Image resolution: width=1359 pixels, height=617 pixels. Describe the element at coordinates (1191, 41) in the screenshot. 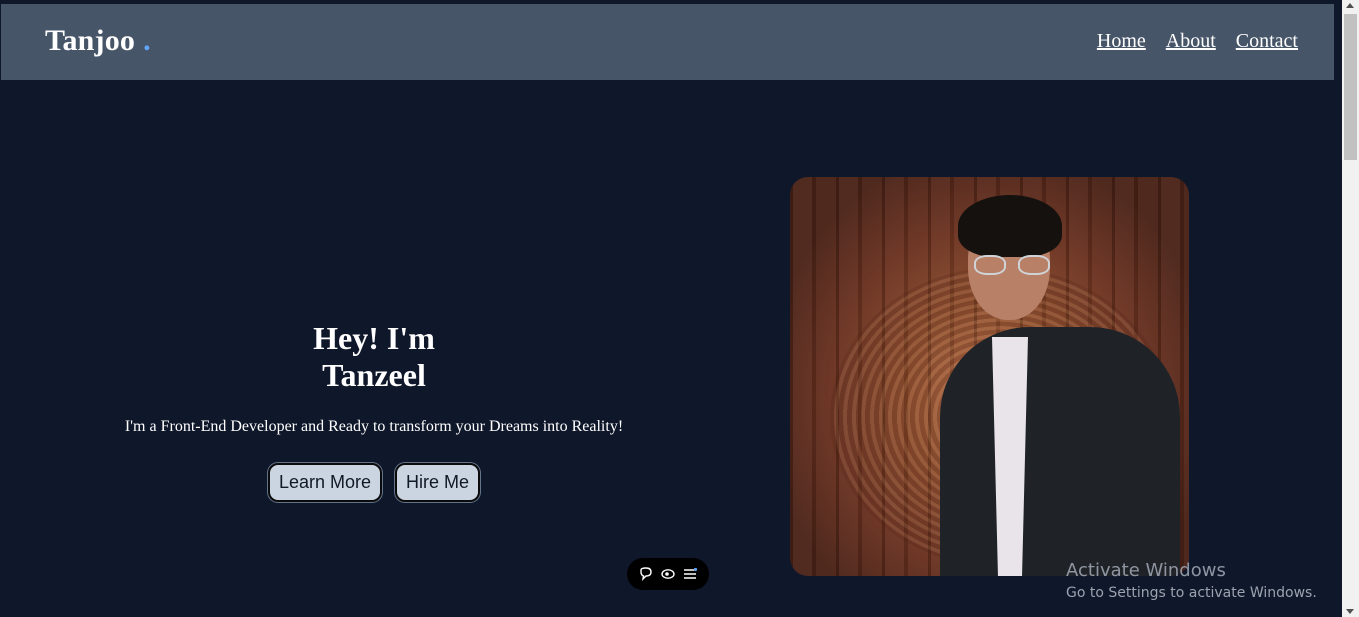

I see `nav-link-about: About` at that location.